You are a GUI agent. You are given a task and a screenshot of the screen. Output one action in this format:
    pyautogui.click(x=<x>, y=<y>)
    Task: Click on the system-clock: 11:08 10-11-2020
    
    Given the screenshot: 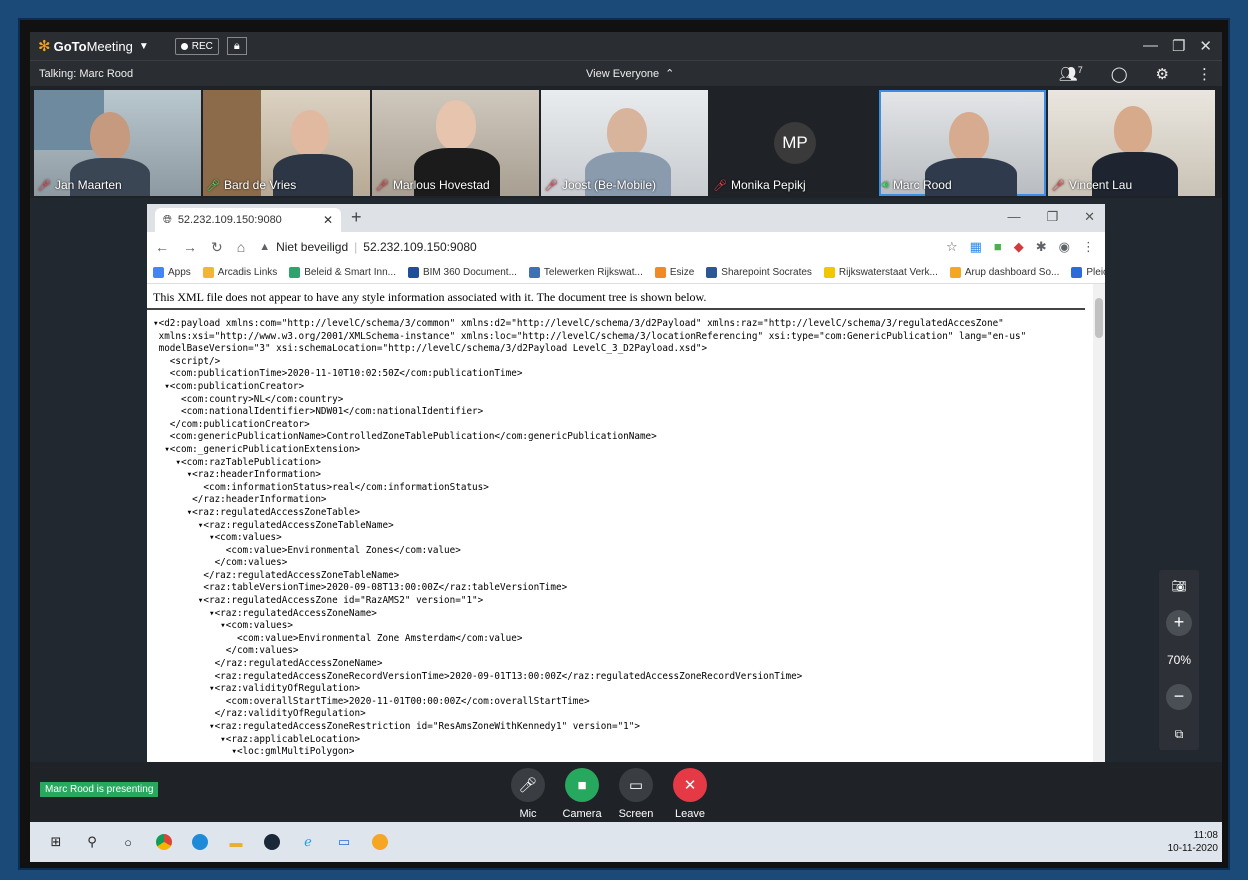 What is the action you would take?
    pyautogui.click(x=1193, y=842)
    